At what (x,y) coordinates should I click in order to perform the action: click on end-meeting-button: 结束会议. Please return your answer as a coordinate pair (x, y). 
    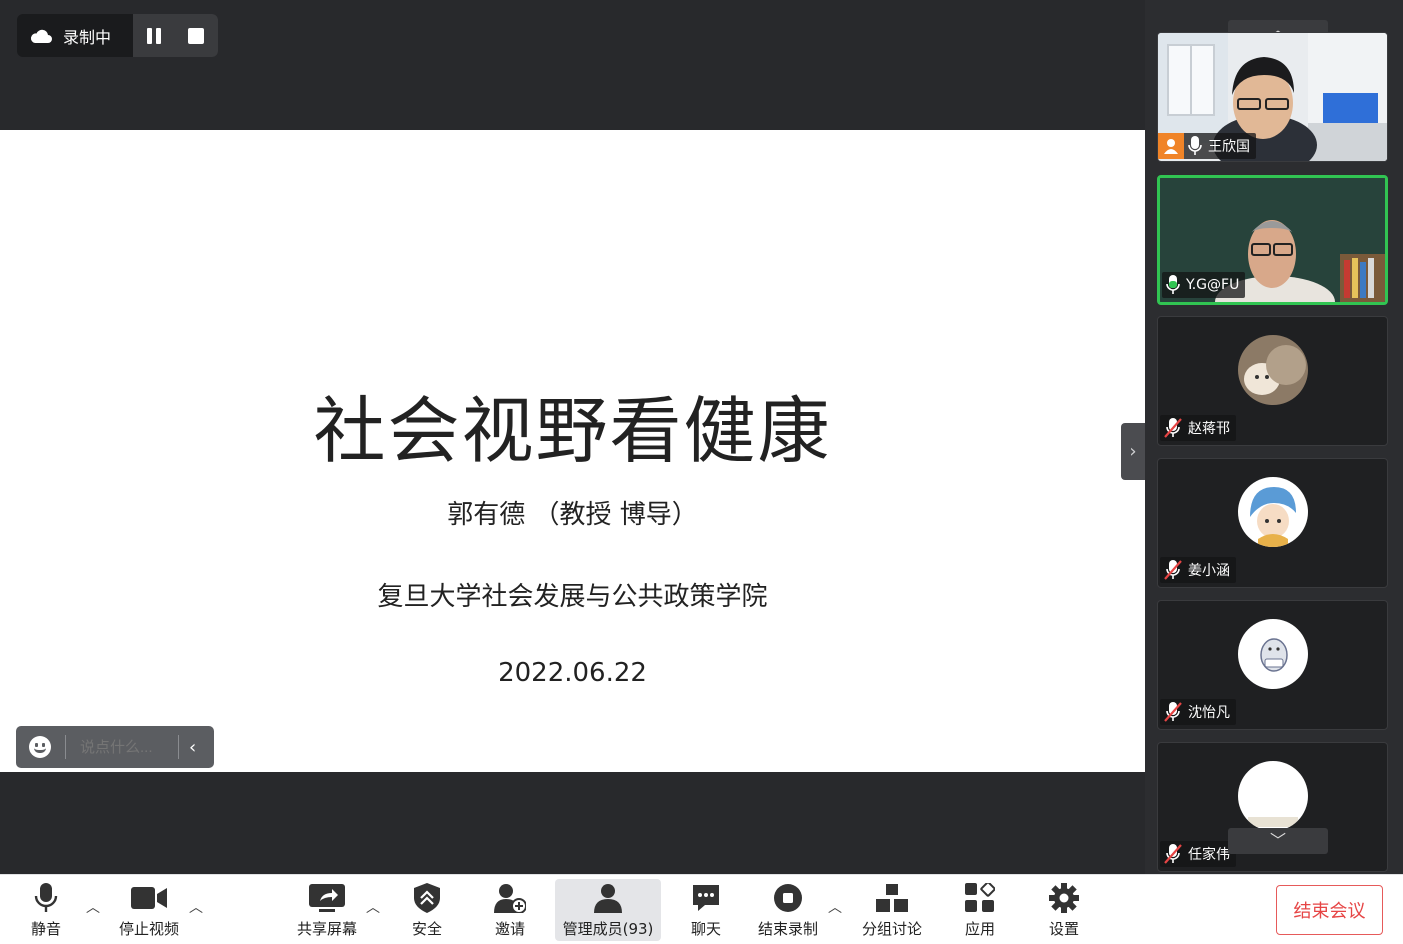
    Looking at the image, I should click on (1329, 910).